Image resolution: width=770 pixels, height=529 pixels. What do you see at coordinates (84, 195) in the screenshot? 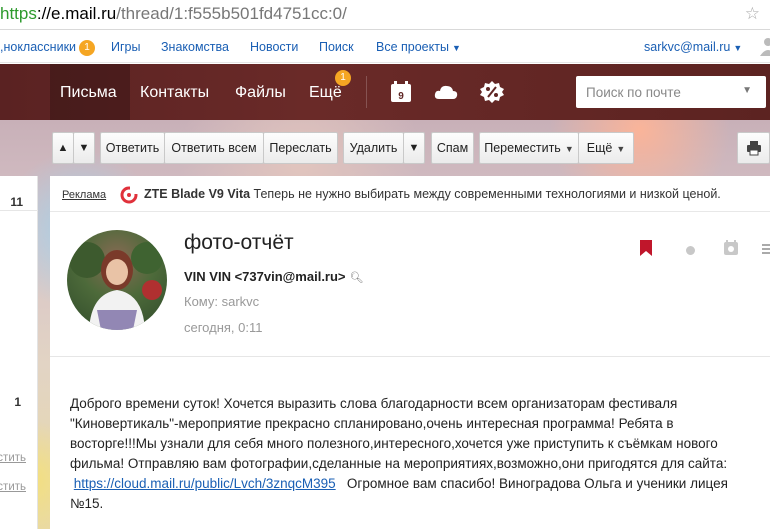
I see `ad-label: Реклама` at bounding box center [84, 195].